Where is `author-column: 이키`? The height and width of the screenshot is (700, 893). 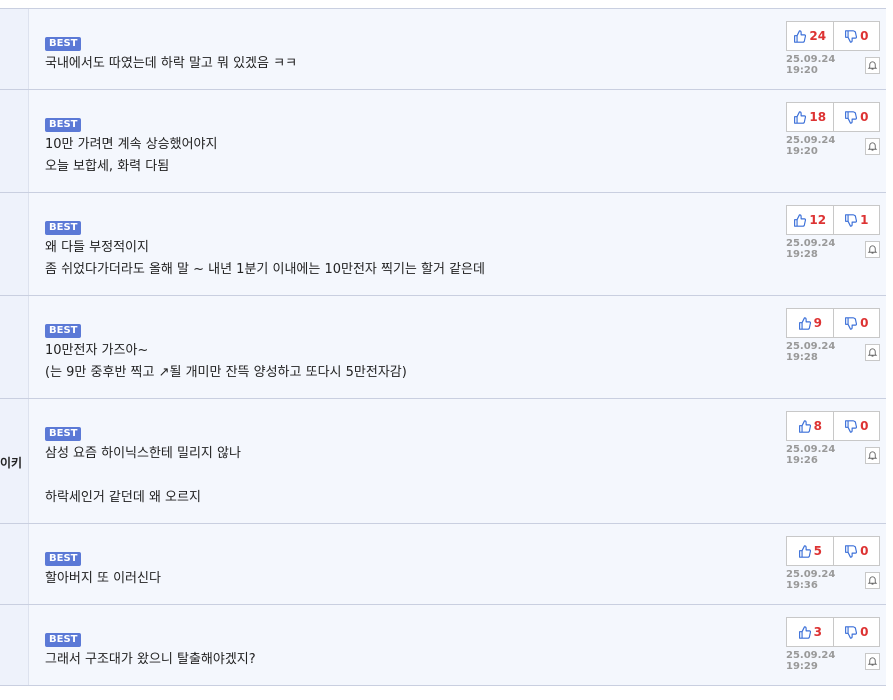
author-column: 이키 is located at coordinates (14, 461).